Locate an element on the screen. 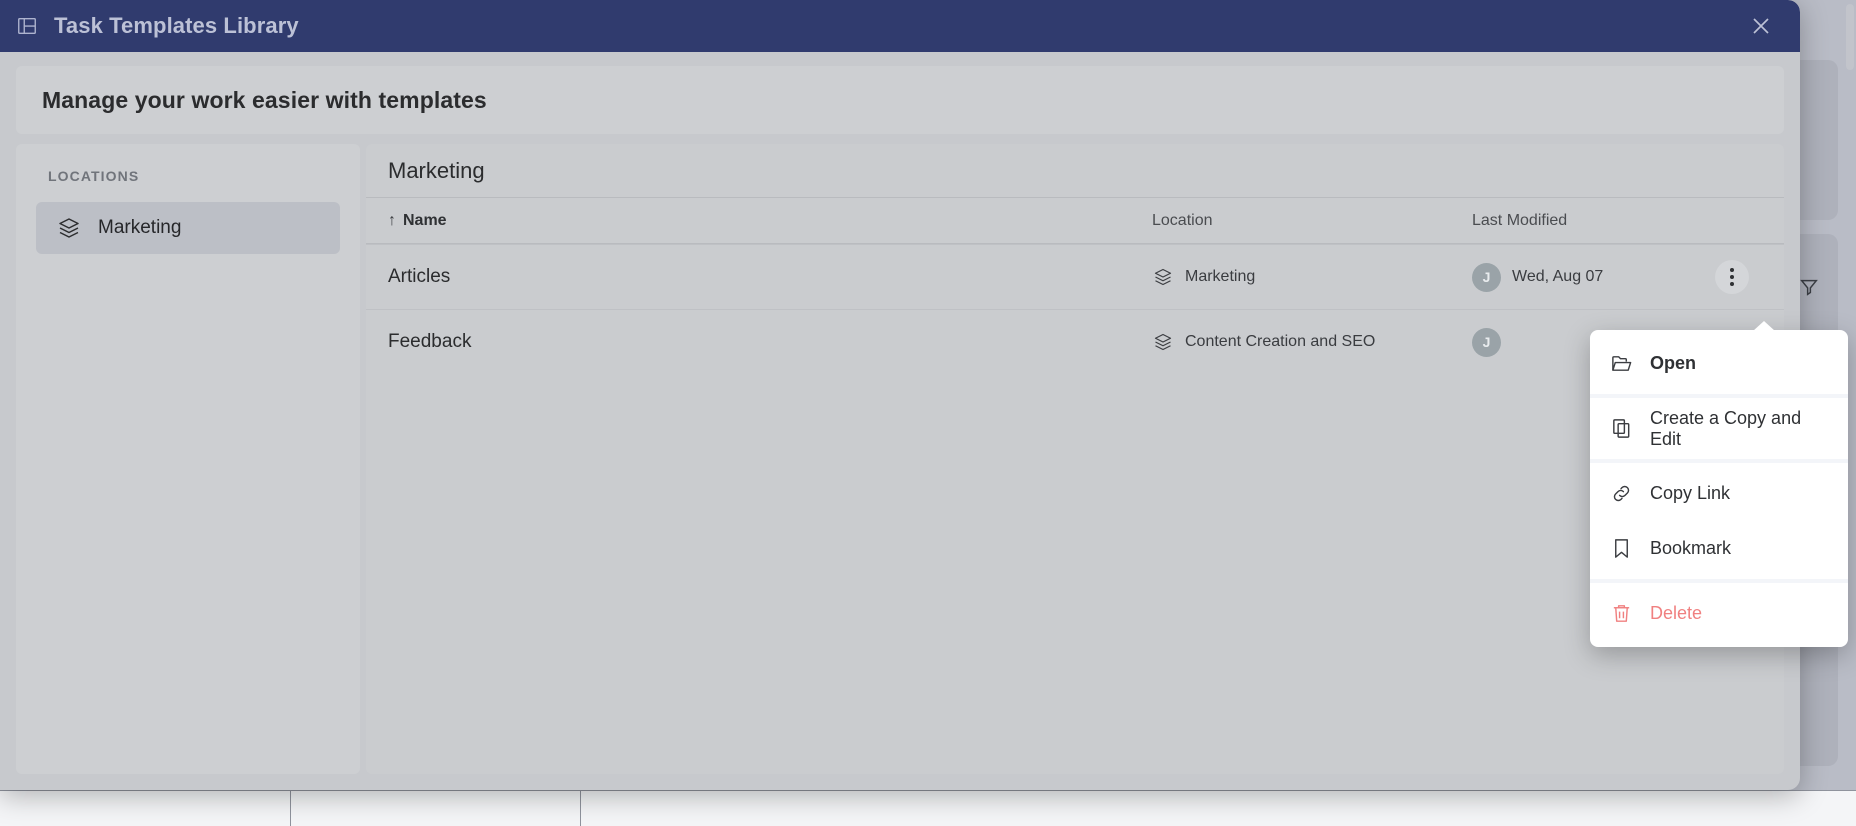 The height and width of the screenshot is (826, 1856). dialog-title: Task Templates Library is located at coordinates (176, 25).